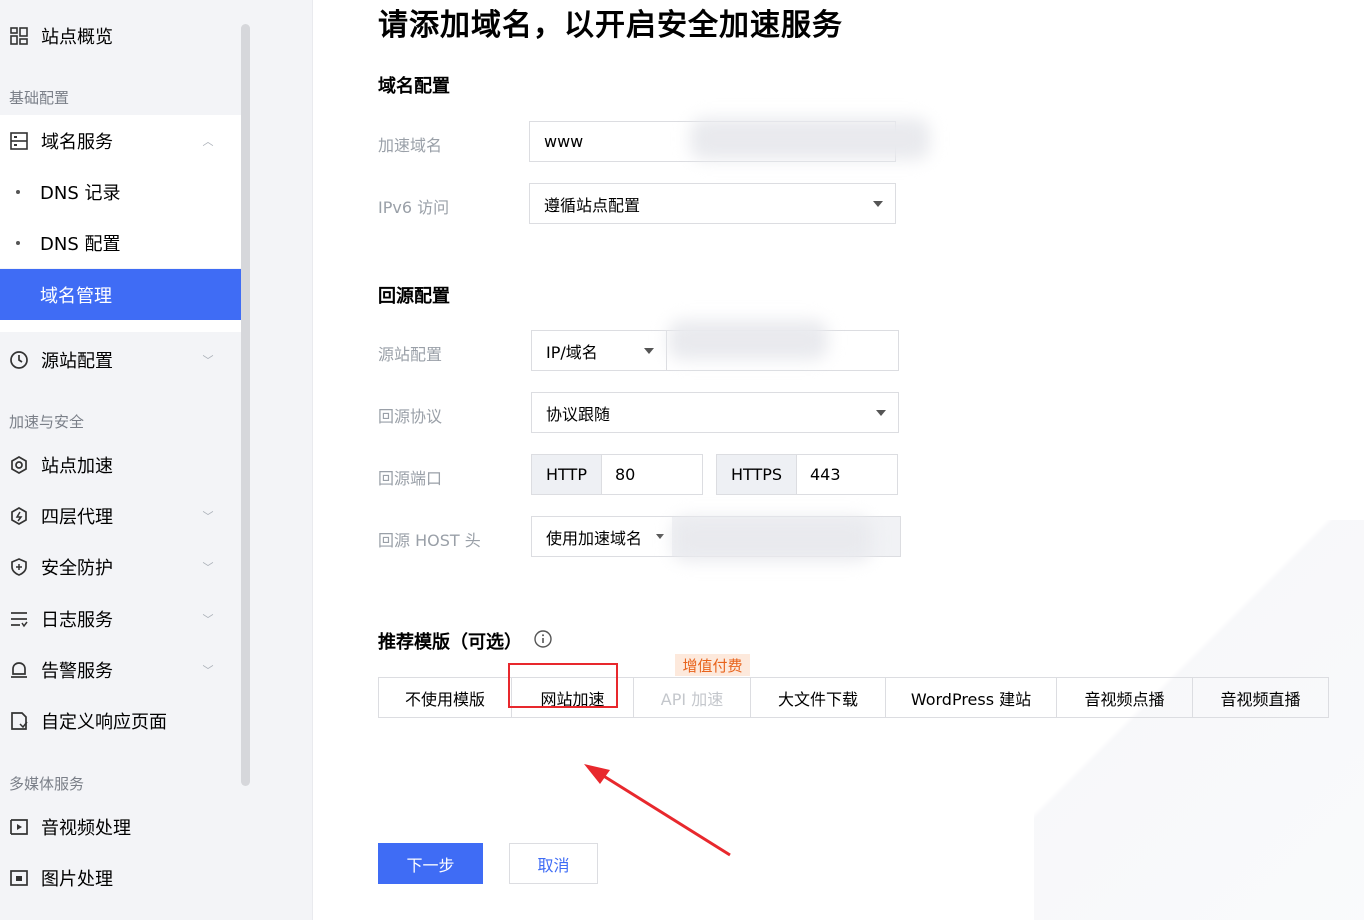 This screenshot has width=1364, height=920. I want to click on template-tab-vod: 音视频点播, so click(1125, 697).